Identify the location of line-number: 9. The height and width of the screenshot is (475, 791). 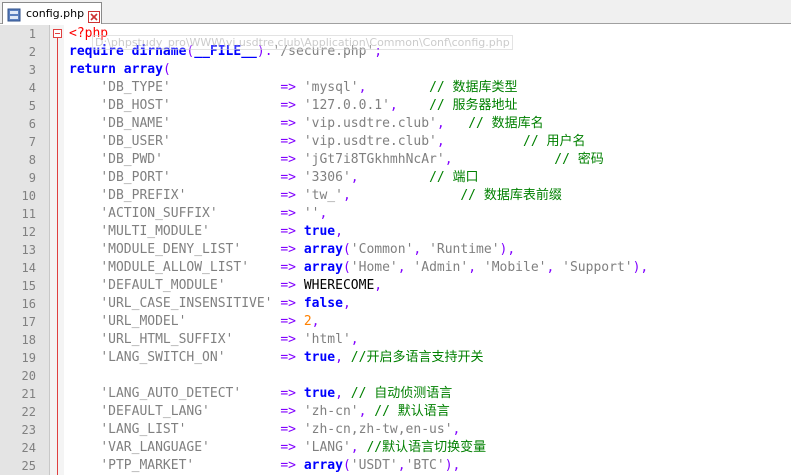
(32, 178).